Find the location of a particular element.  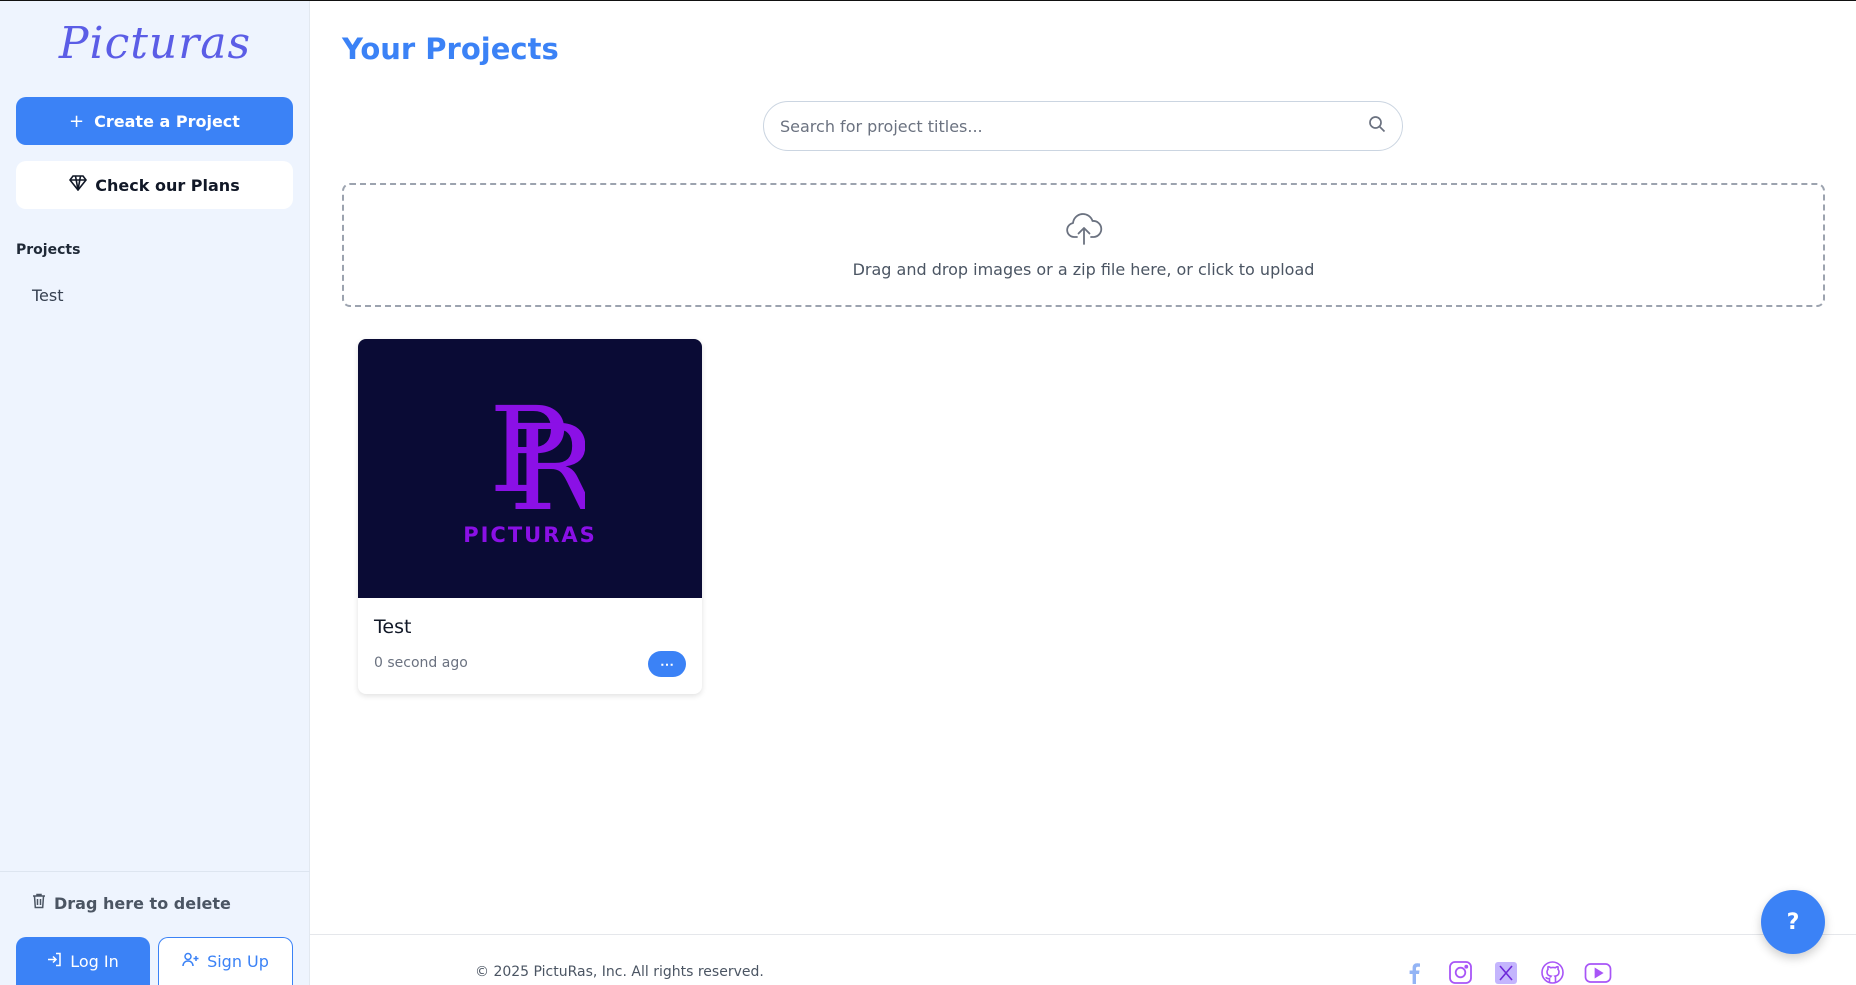

sidebar-item-test: Test is located at coordinates (48, 295).